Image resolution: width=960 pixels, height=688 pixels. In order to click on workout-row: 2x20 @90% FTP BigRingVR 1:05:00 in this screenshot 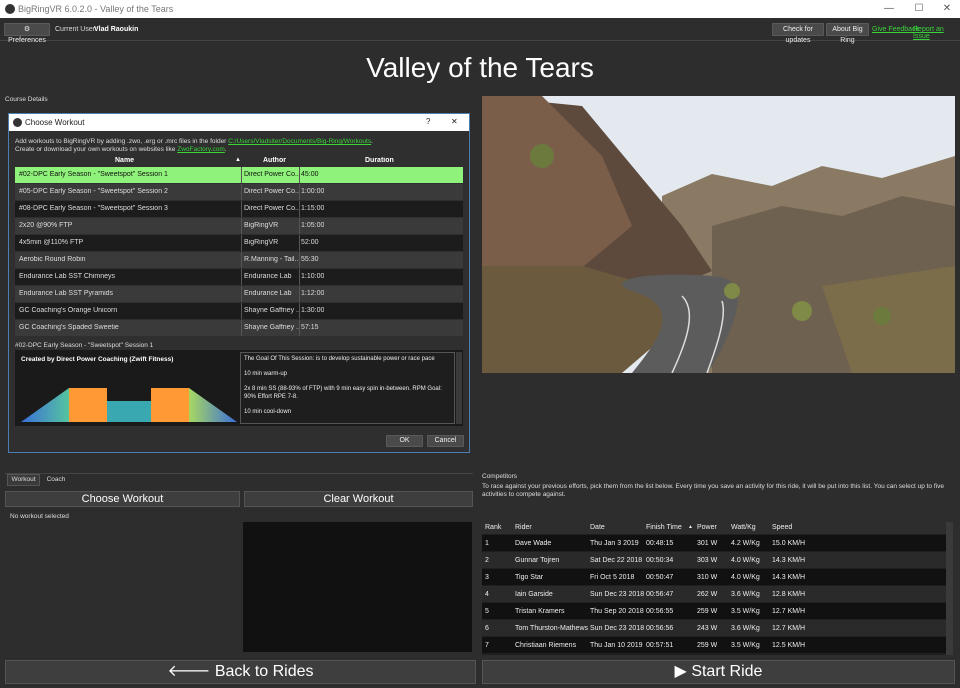, I will do `click(239, 226)`.